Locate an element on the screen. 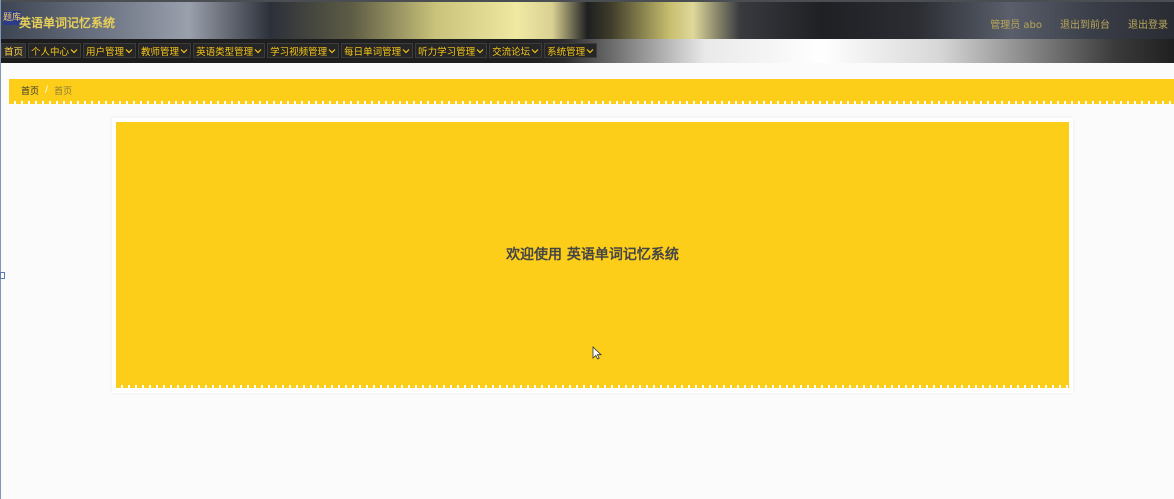 The image size is (1174, 499). nav-item-label: 用户管理 is located at coordinates (105, 52).